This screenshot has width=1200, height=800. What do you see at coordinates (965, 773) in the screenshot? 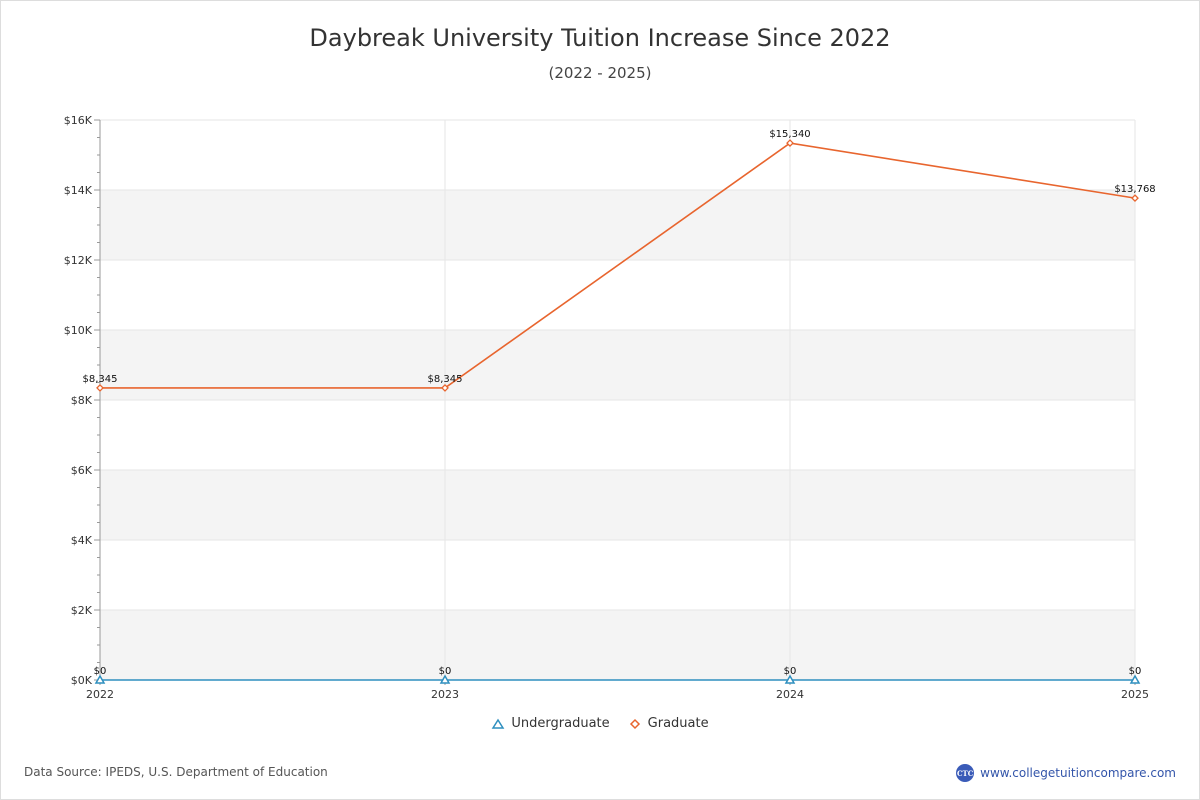
I see `ctc-logo-icon: CTC` at bounding box center [965, 773].